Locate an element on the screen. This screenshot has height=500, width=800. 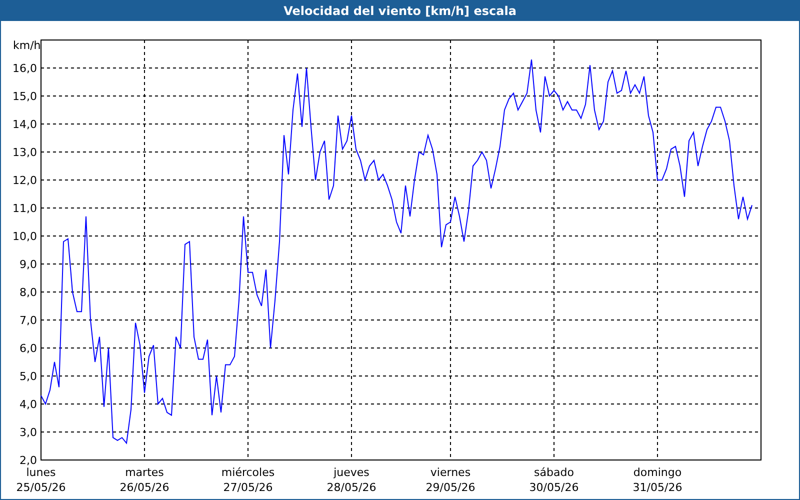
y-tick-label: 8,0 is located at coordinates (28, 292).